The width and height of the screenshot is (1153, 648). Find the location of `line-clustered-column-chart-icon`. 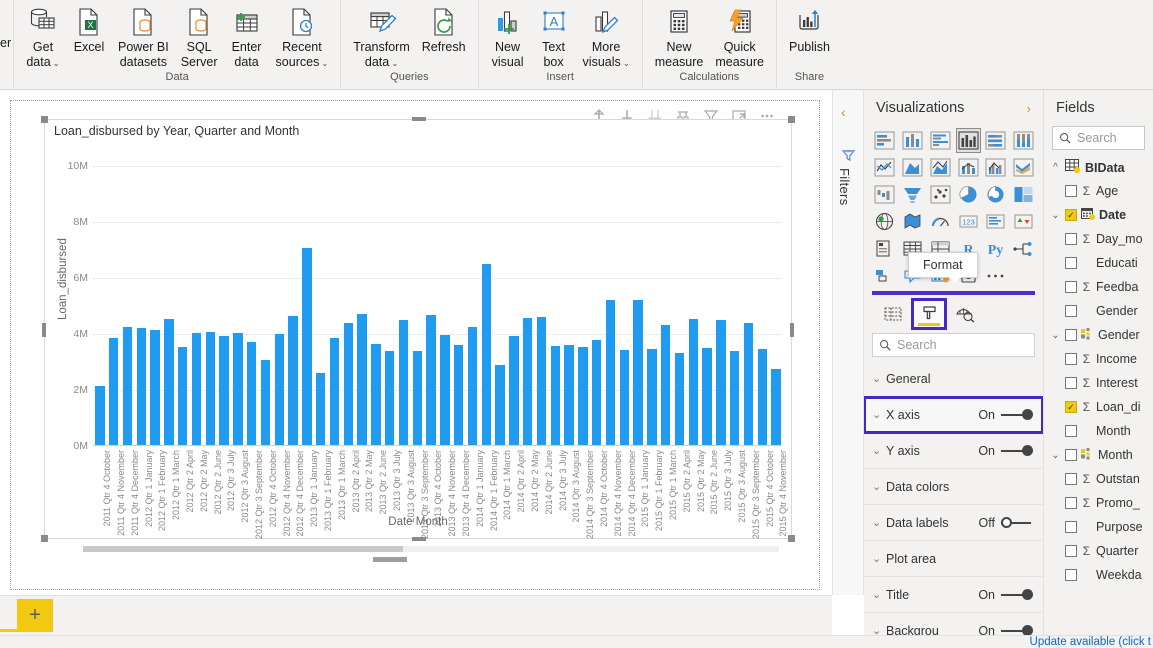

line-clustered-column-chart-icon is located at coordinates (995, 167).